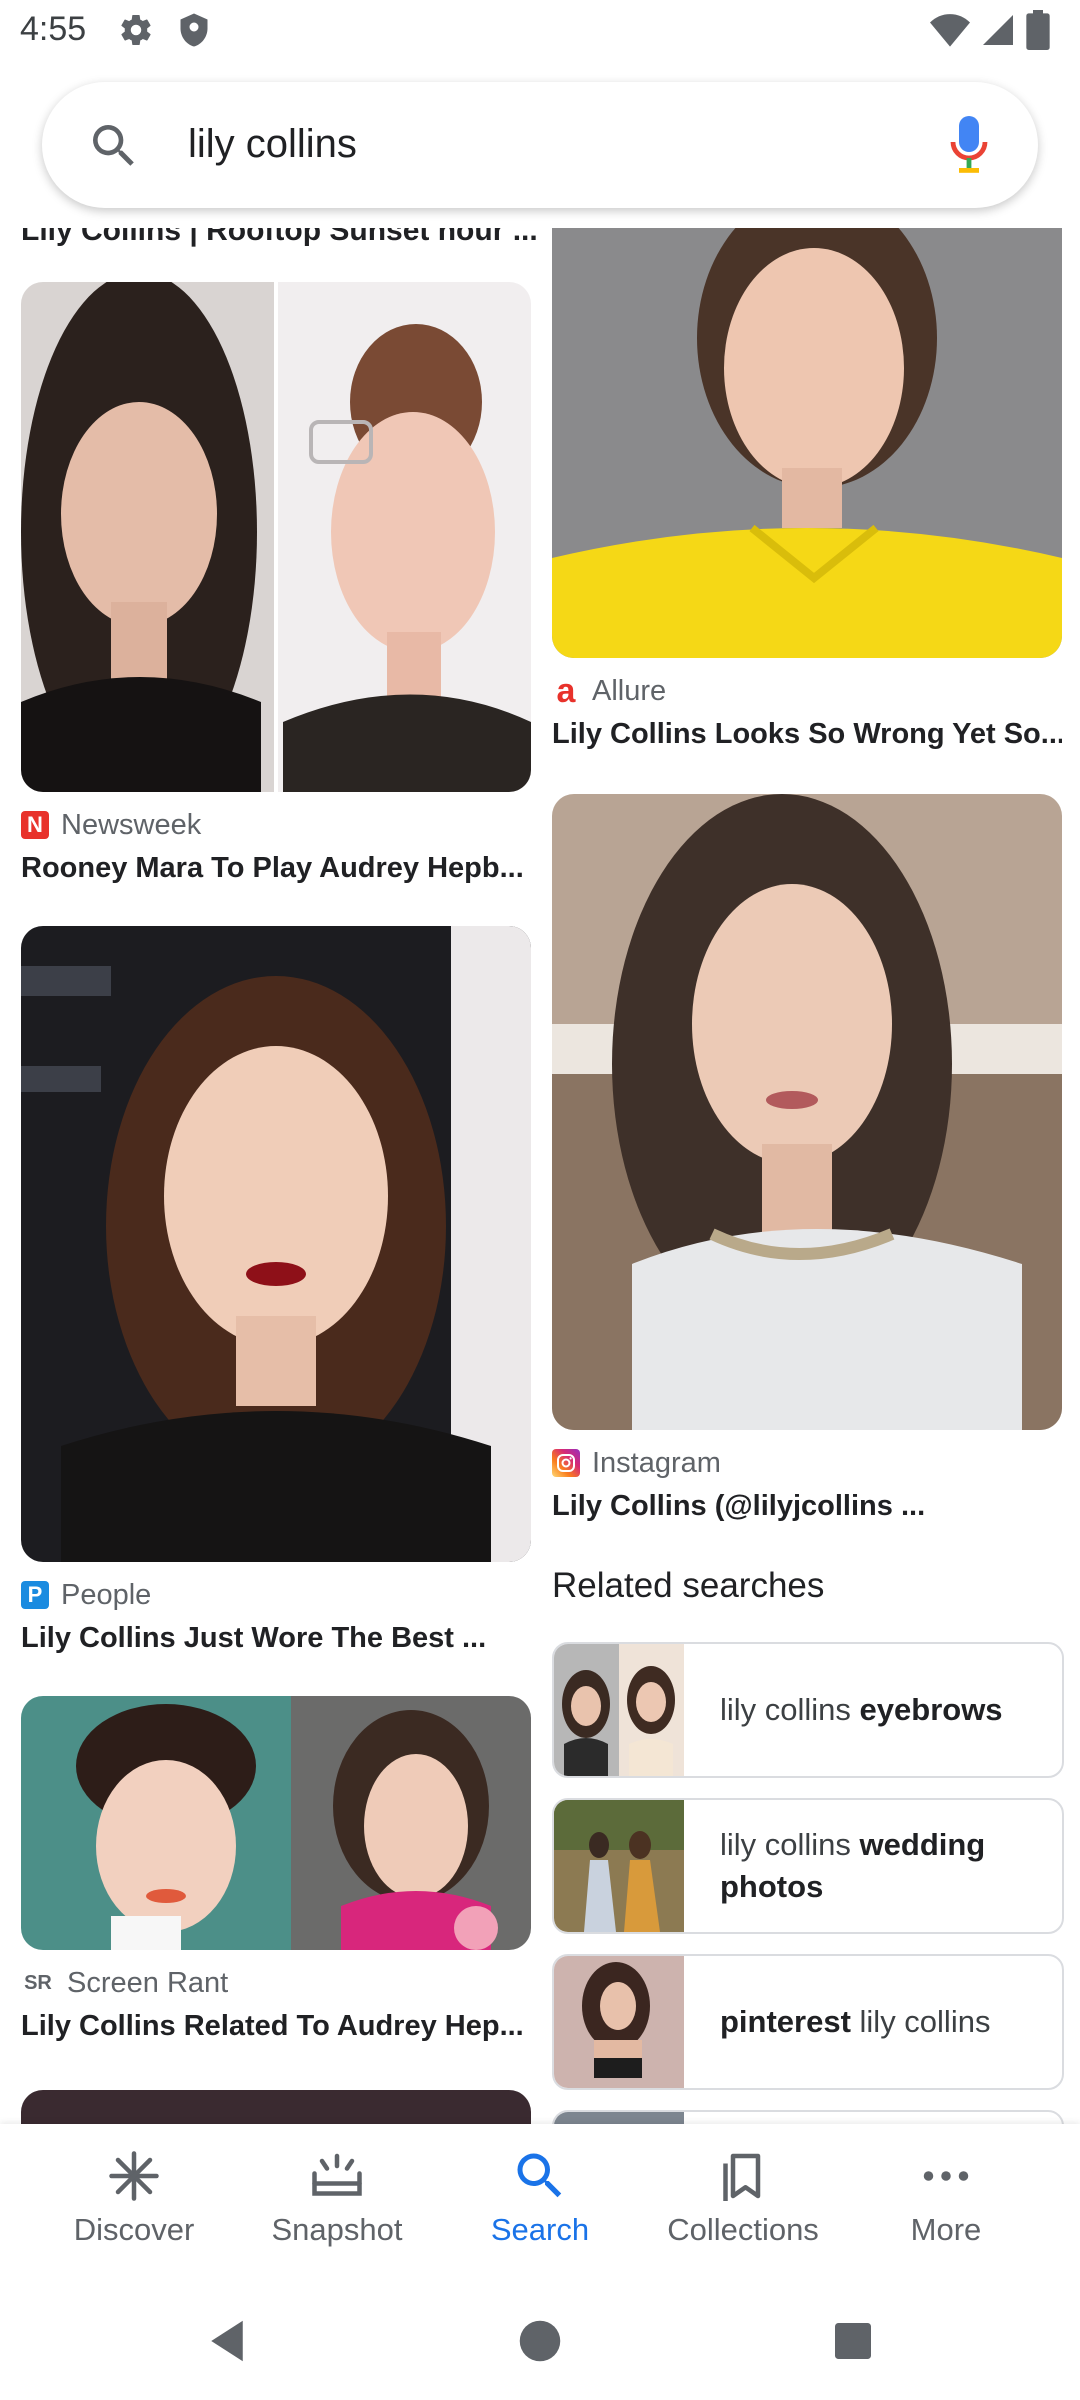  I want to click on related-search-label: pinterest lily collins, so click(885, 2022).